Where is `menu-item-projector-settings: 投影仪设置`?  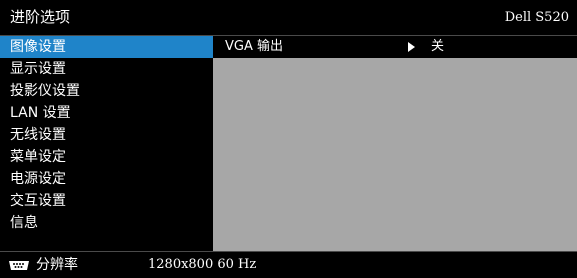 menu-item-projector-settings: 投影仪设置 is located at coordinates (106, 91).